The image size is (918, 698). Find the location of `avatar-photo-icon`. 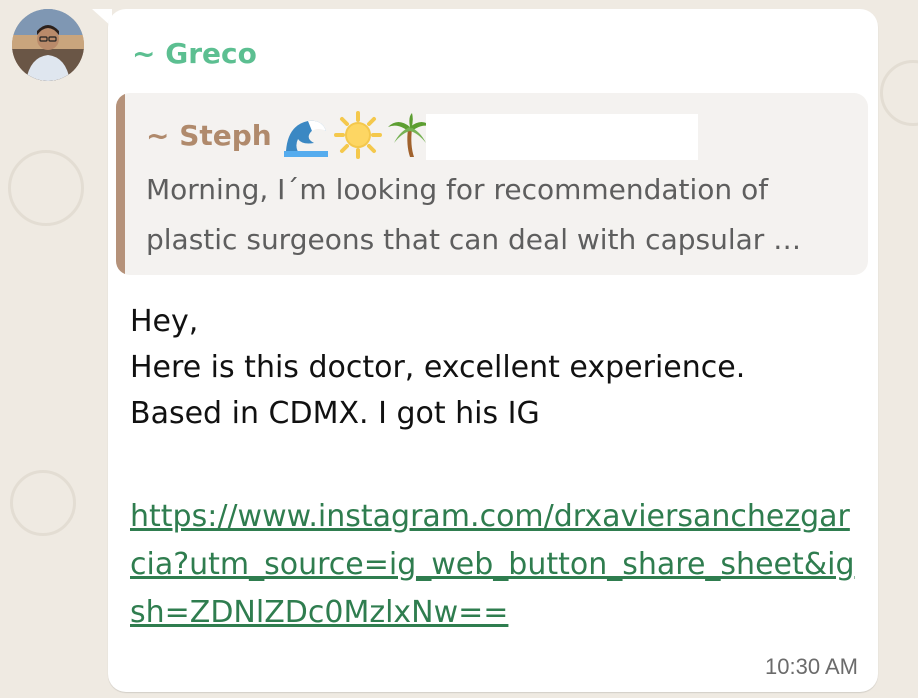

avatar-photo-icon is located at coordinates (48, 45).